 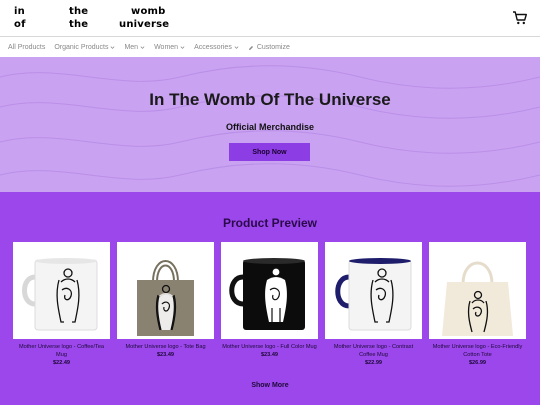 I want to click on nav-item-label: Men, so click(x=131, y=47).